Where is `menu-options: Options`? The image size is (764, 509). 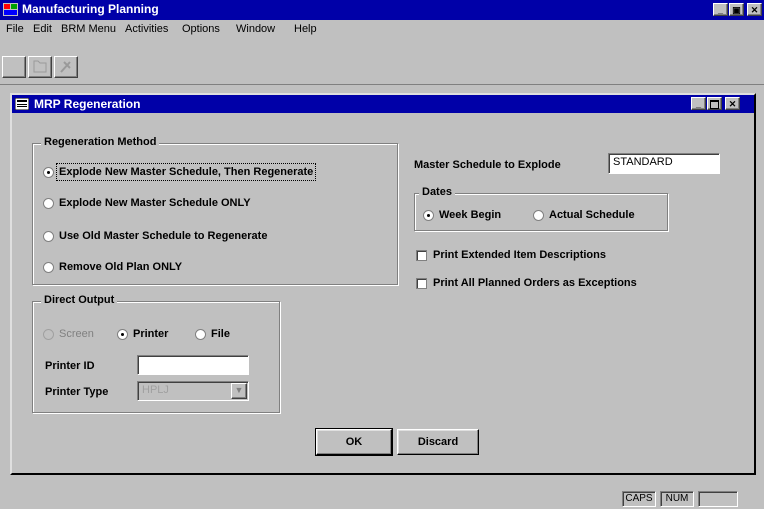 menu-options: Options is located at coordinates (201, 29).